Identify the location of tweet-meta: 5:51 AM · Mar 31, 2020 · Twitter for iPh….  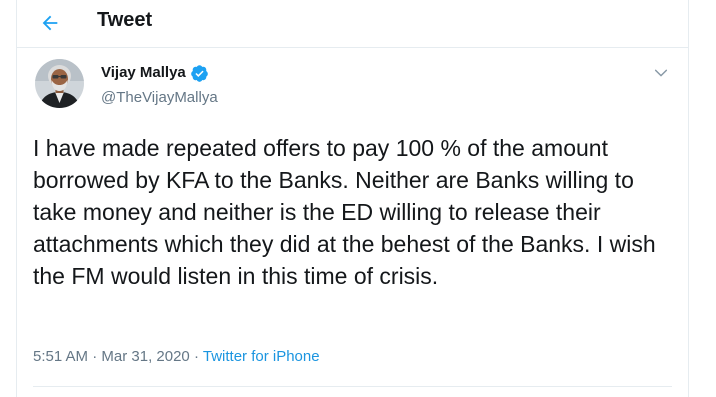
(176, 357).